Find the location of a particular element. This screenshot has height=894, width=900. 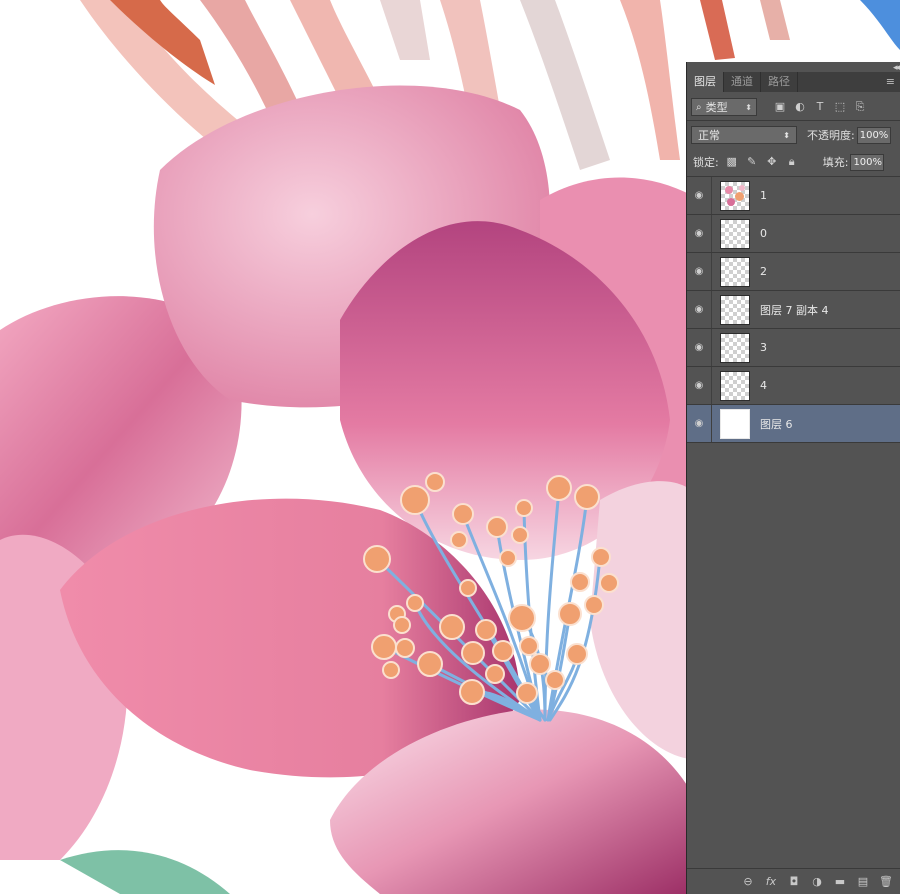

search-icon: ⌕ is located at coordinates (699, 107).